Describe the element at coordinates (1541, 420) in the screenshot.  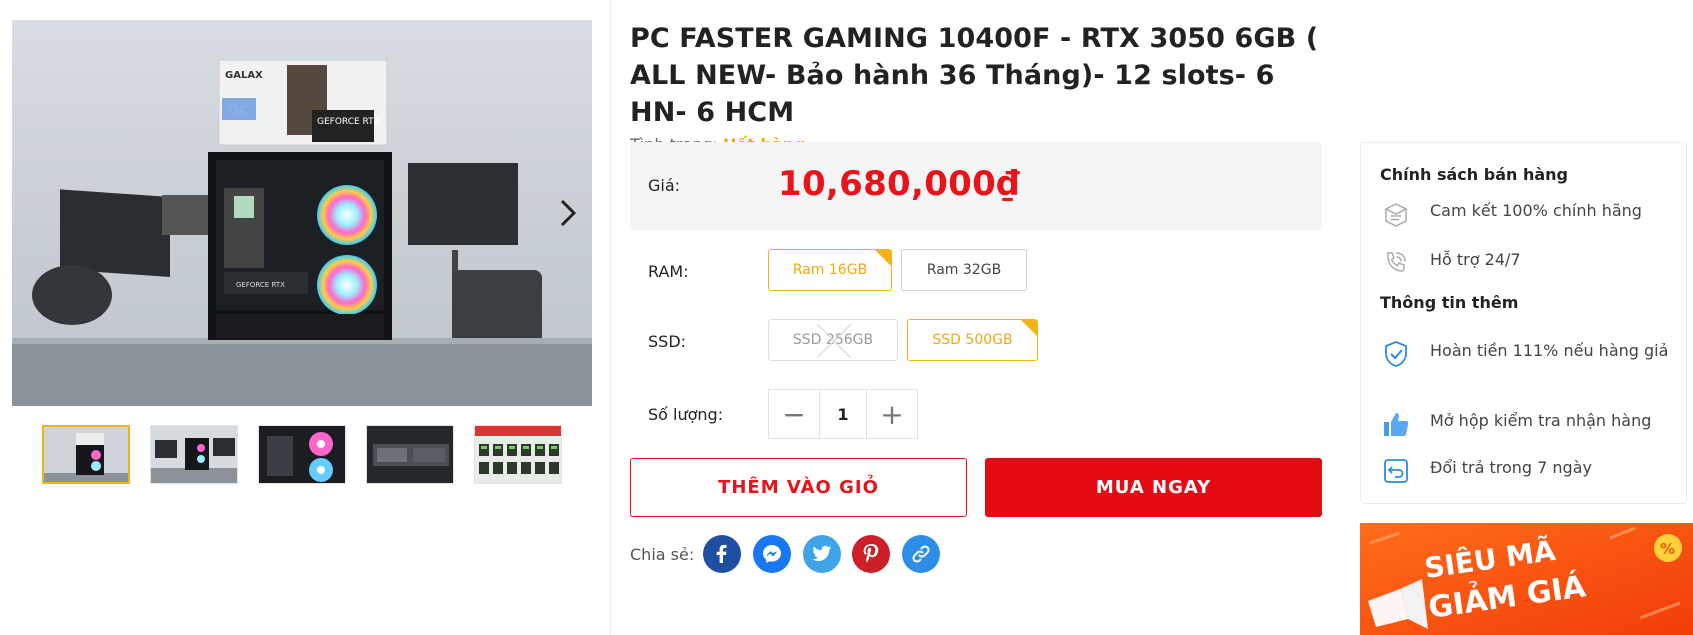
I see `policy-item-text: Mở hộp kiểm tra nhận hàng` at that location.